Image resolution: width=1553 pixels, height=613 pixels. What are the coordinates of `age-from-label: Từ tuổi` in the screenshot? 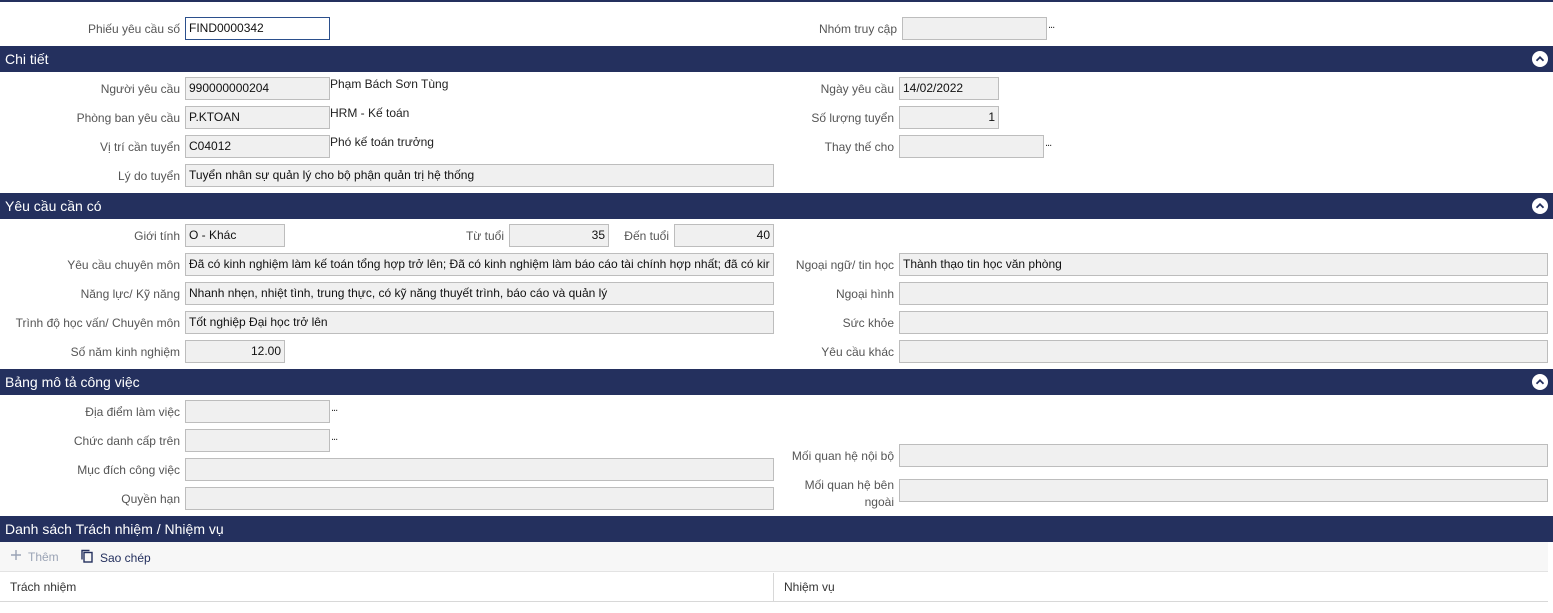 It's located at (484, 236).